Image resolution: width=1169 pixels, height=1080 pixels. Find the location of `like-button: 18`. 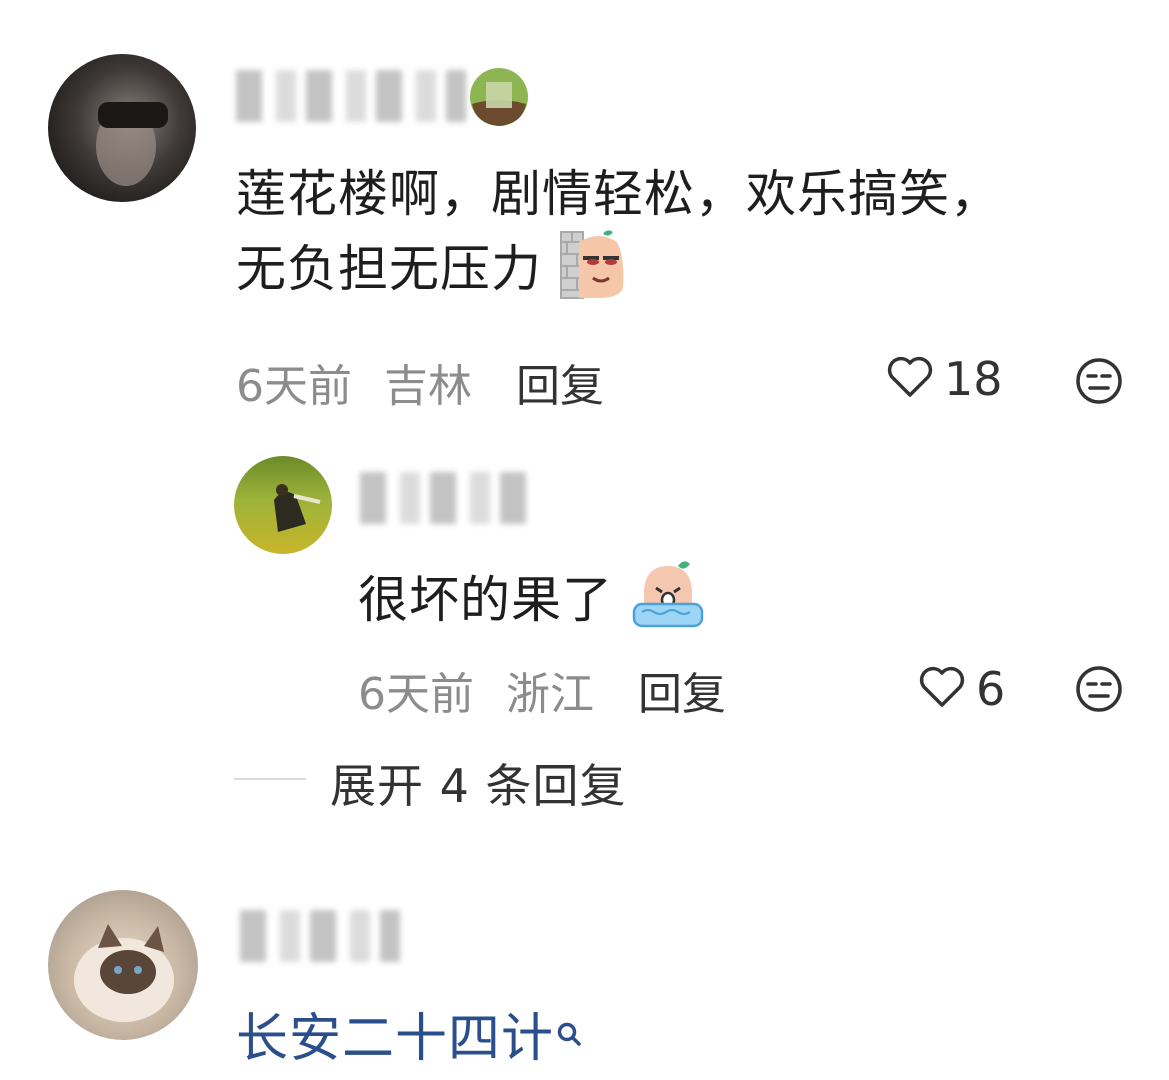

like-button: 18 is located at coordinates (944, 379).